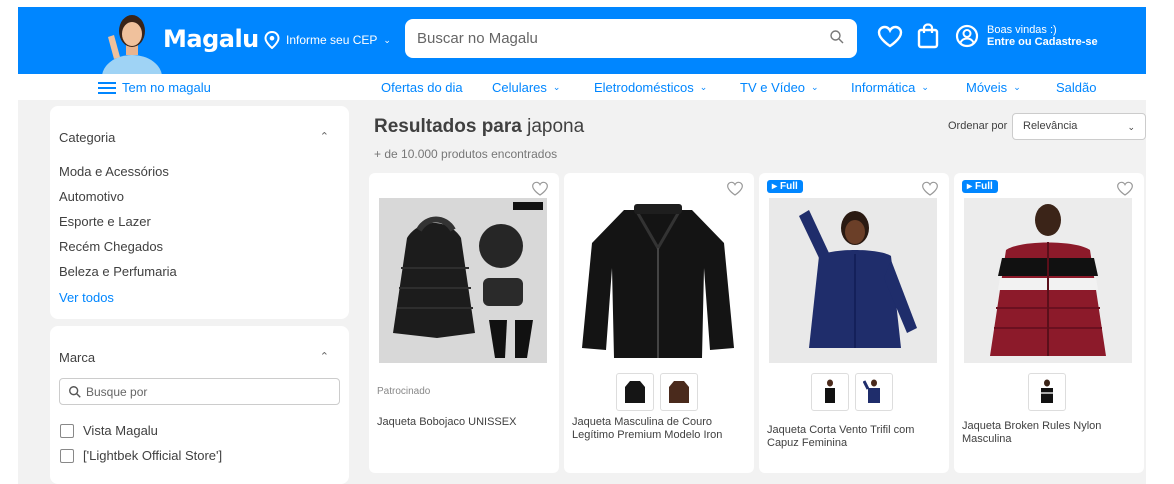 The height and width of the screenshot is (484, 1174). Describe the element at coordinates (86, 297) in the screenshot. I see `see-all-categories-link: Ver todos` at that location.